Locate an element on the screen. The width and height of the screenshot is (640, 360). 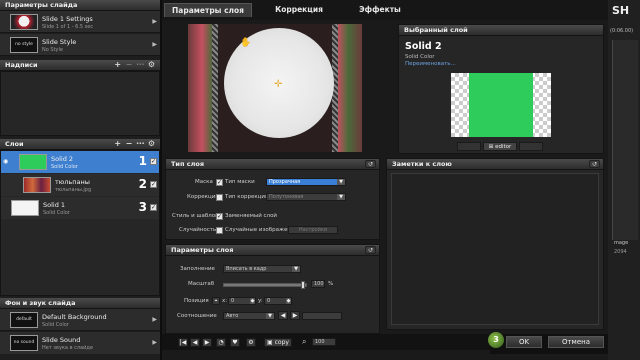
replaceable-layer-checkbox: ✓ is located at coordinates (219, 216).